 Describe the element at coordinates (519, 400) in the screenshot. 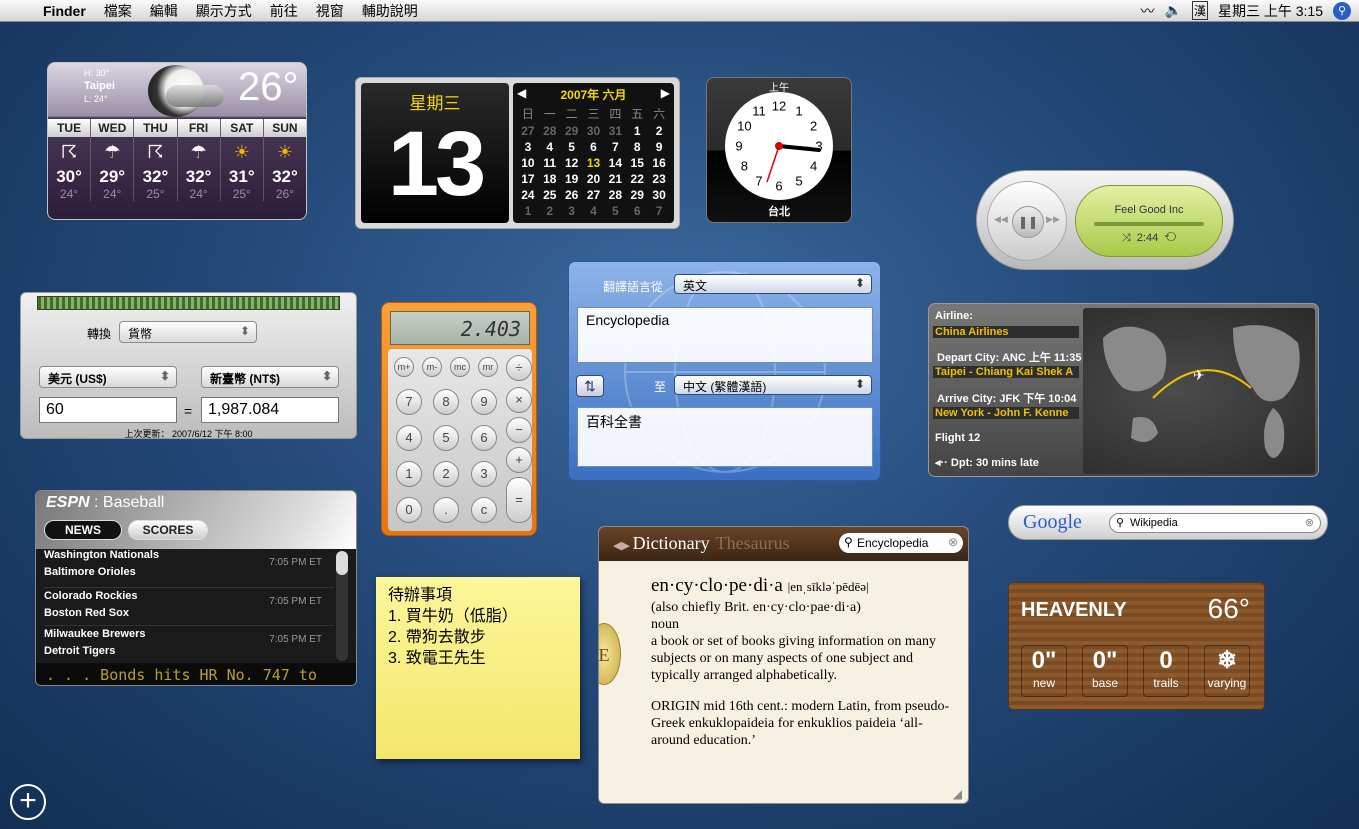

I see `calc-key: ×` at that location.